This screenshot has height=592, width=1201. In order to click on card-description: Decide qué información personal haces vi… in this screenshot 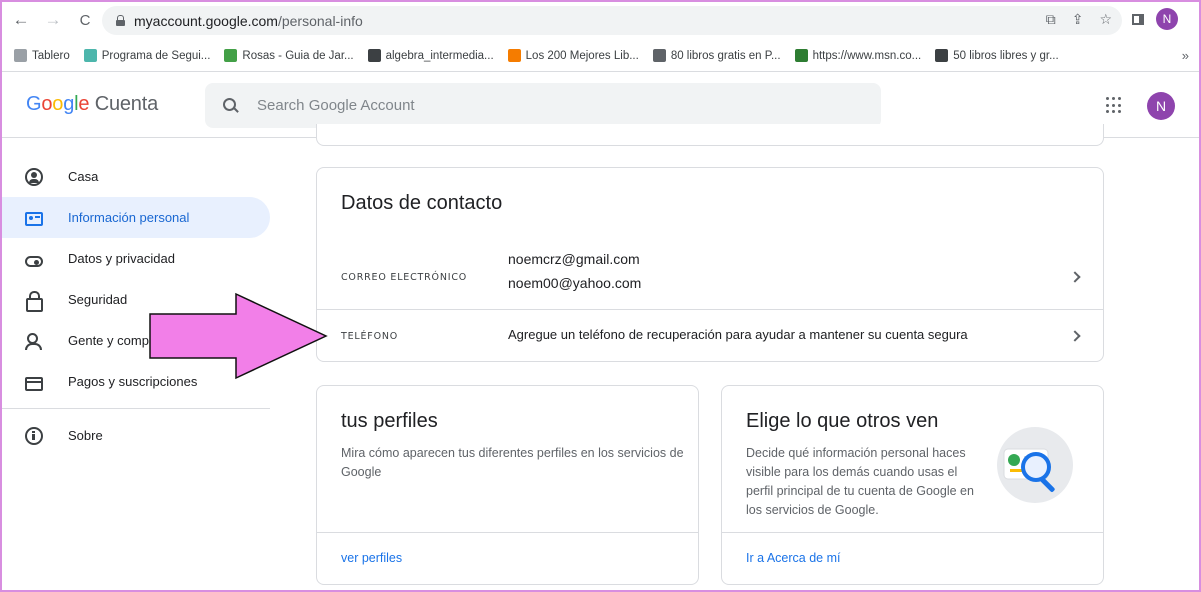, I will do `click(860, 481)`.